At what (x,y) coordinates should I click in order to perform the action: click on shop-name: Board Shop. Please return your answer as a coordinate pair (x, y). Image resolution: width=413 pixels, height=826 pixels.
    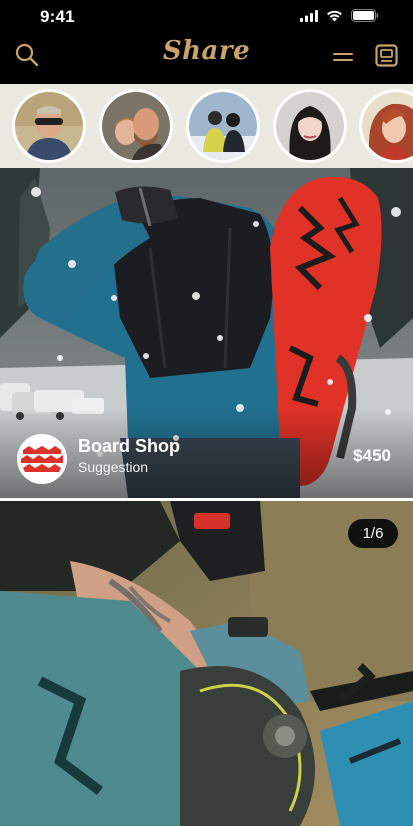
    Looking at the image, I should click on (129, 446).